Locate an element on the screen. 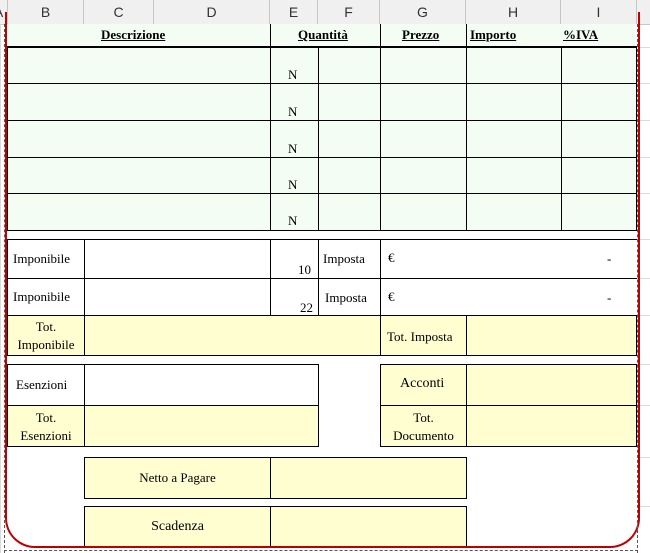 The width and height of the screenshot is (650, 553). vat-label-10: Imponibile is located at coordinates (42, 258).